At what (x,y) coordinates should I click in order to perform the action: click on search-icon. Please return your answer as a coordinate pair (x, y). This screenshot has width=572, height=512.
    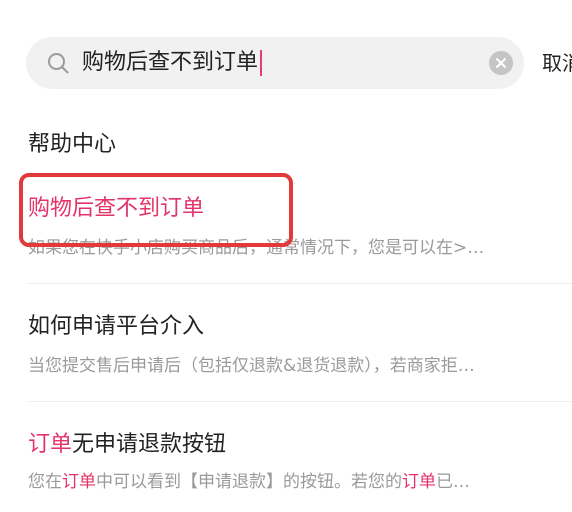
    Looking at the image, I should click on (58, 63).